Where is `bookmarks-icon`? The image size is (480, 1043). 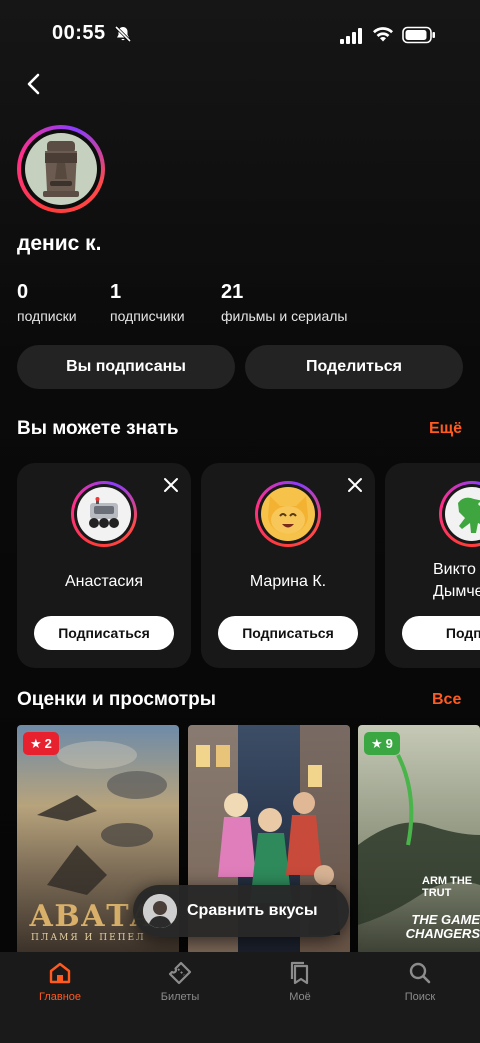
bookmarks-icon is located at coordinates (299, 973).